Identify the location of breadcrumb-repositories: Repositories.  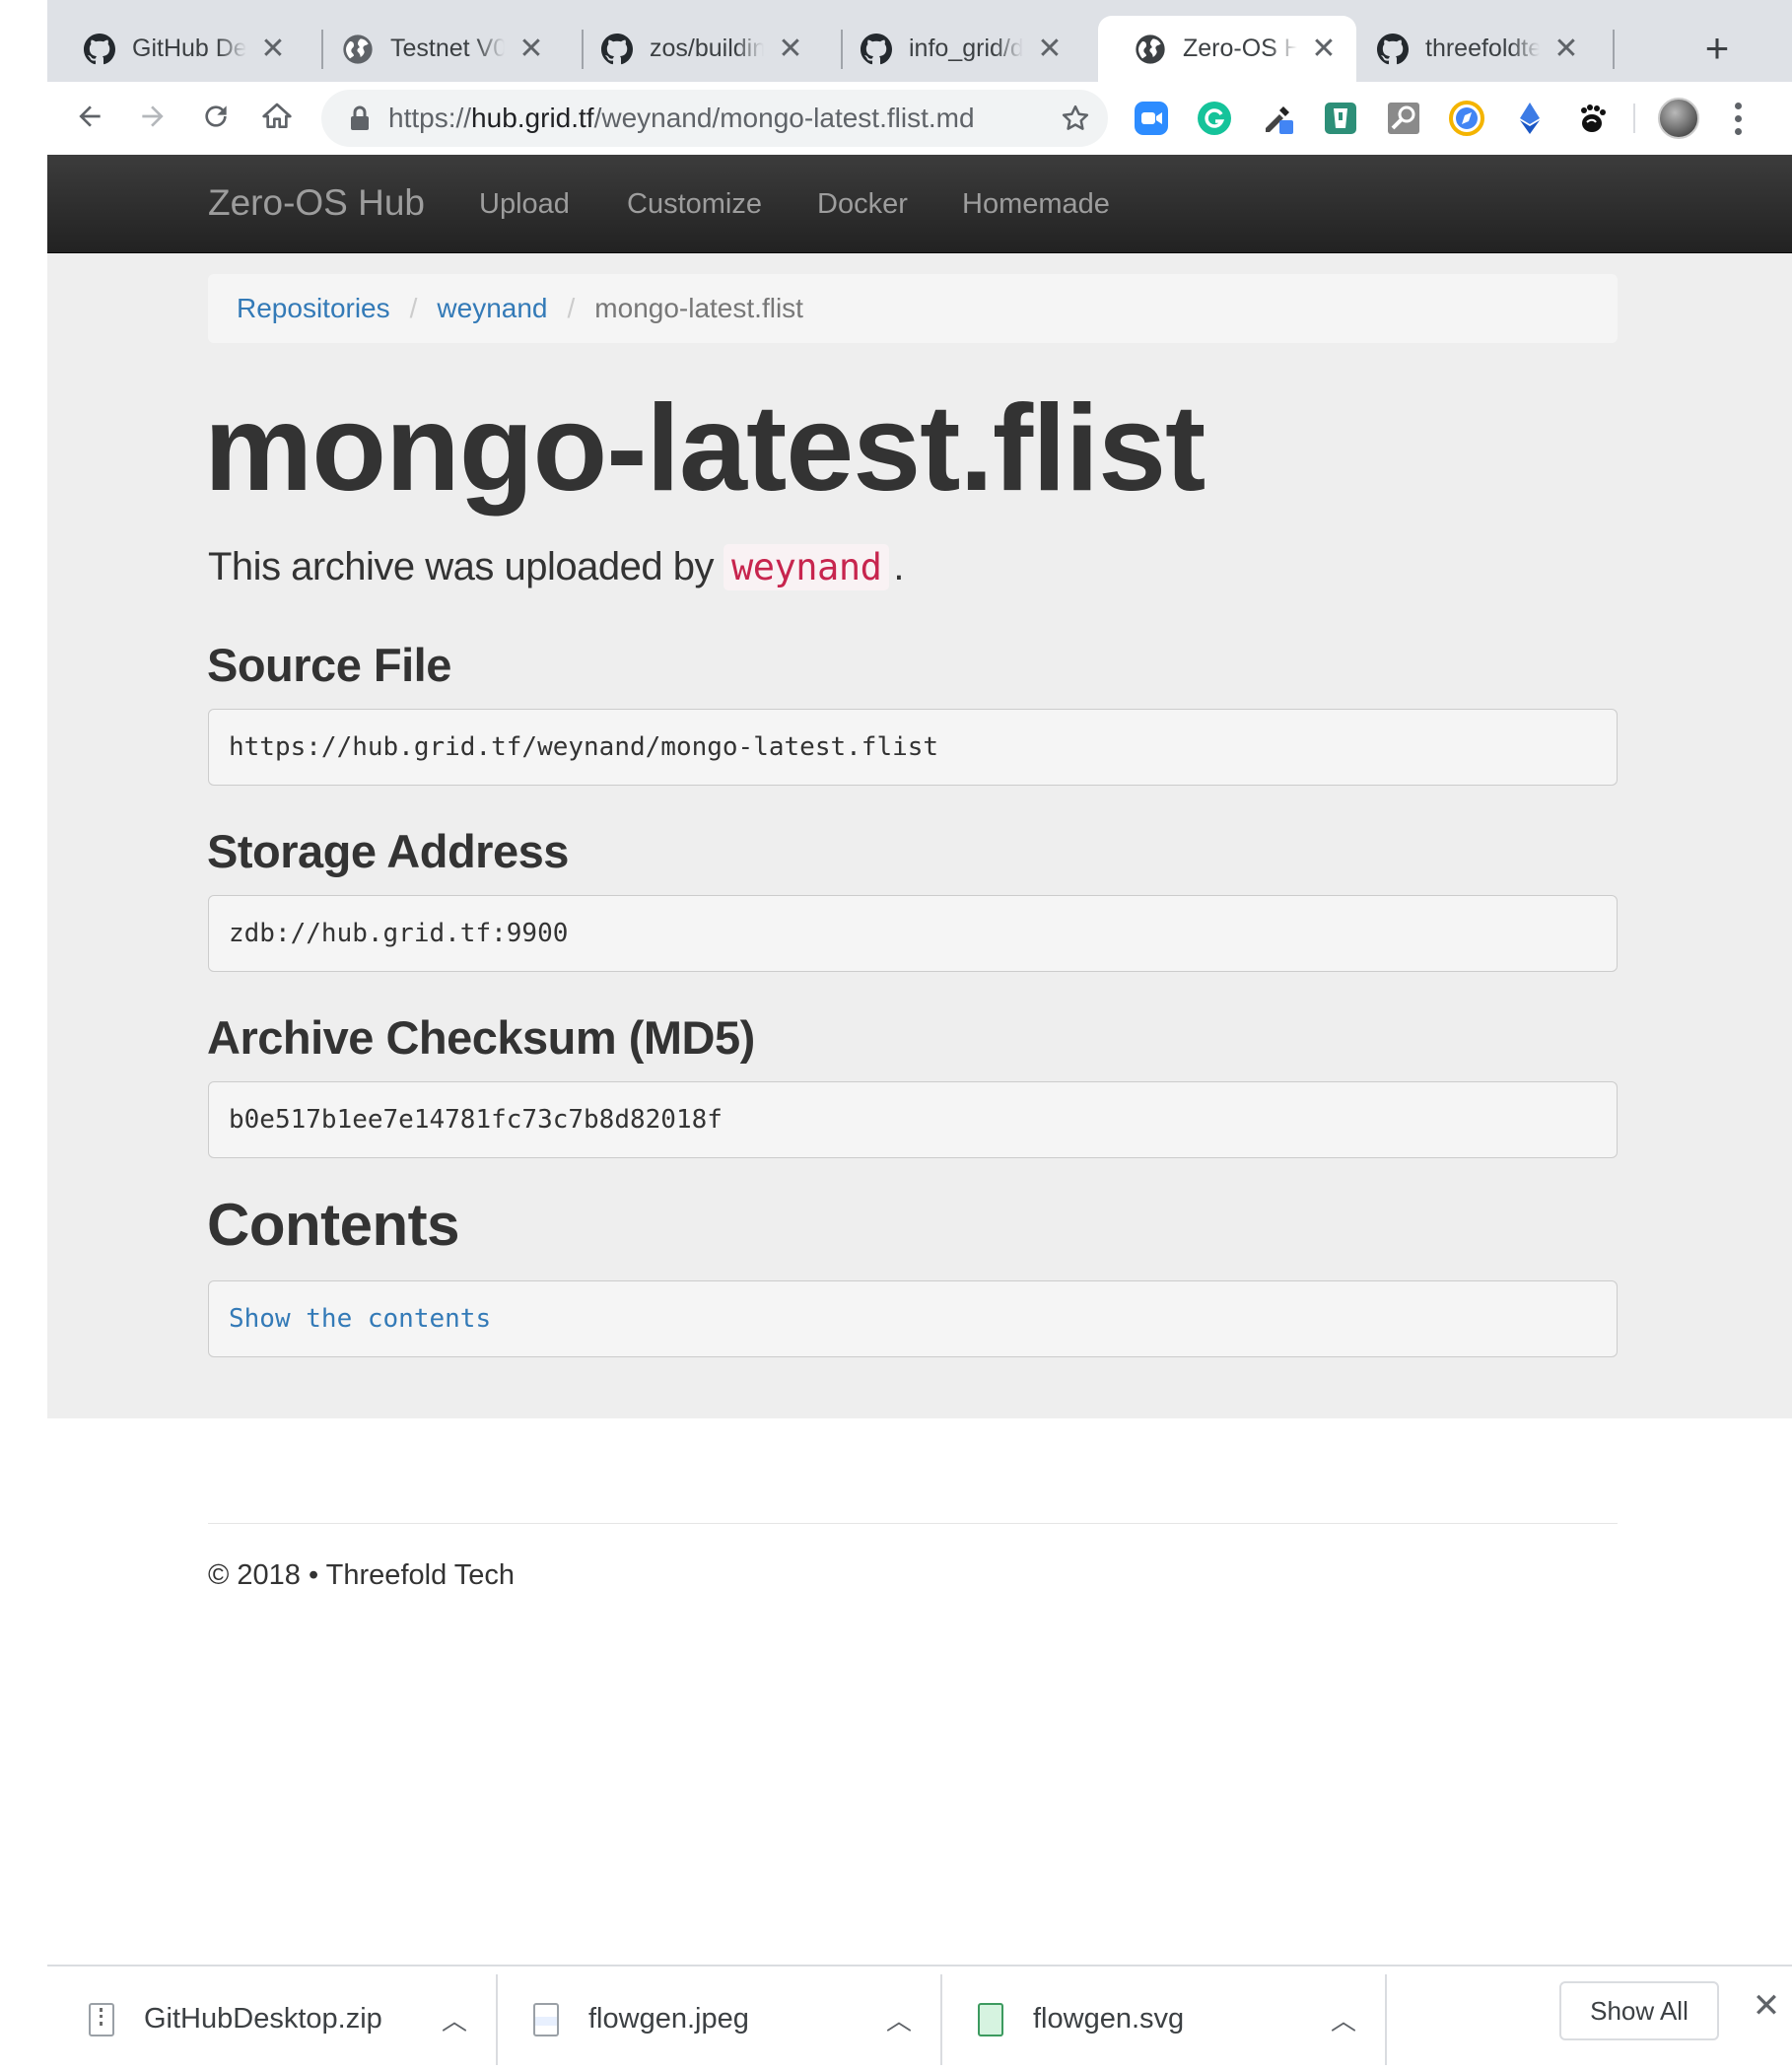
(313, 308).